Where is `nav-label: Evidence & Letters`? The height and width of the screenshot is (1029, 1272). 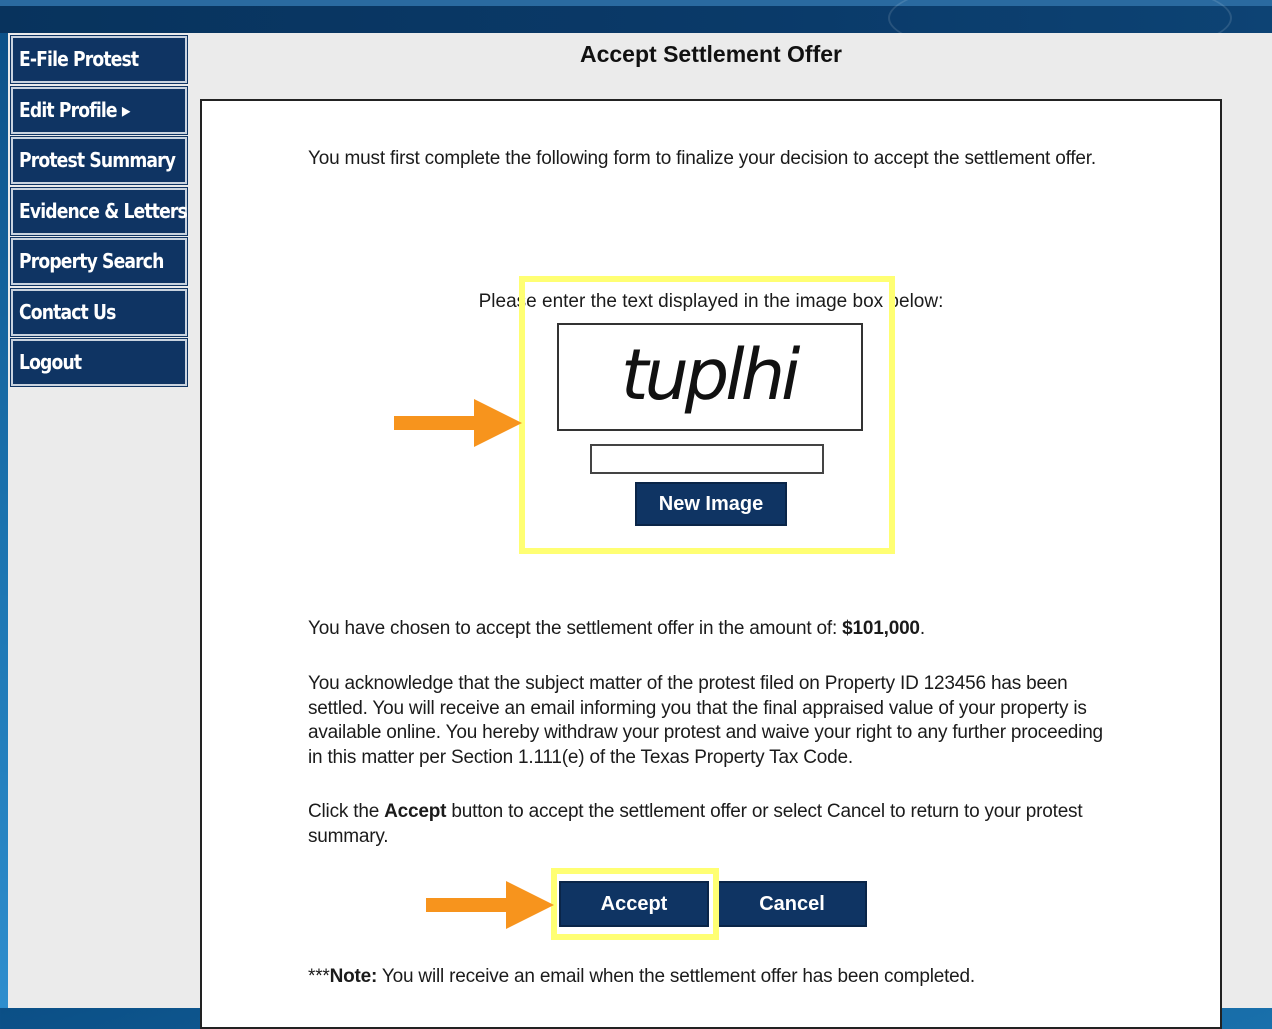
nav-label: Evidence & Letters is located at coordinates (103, 210).